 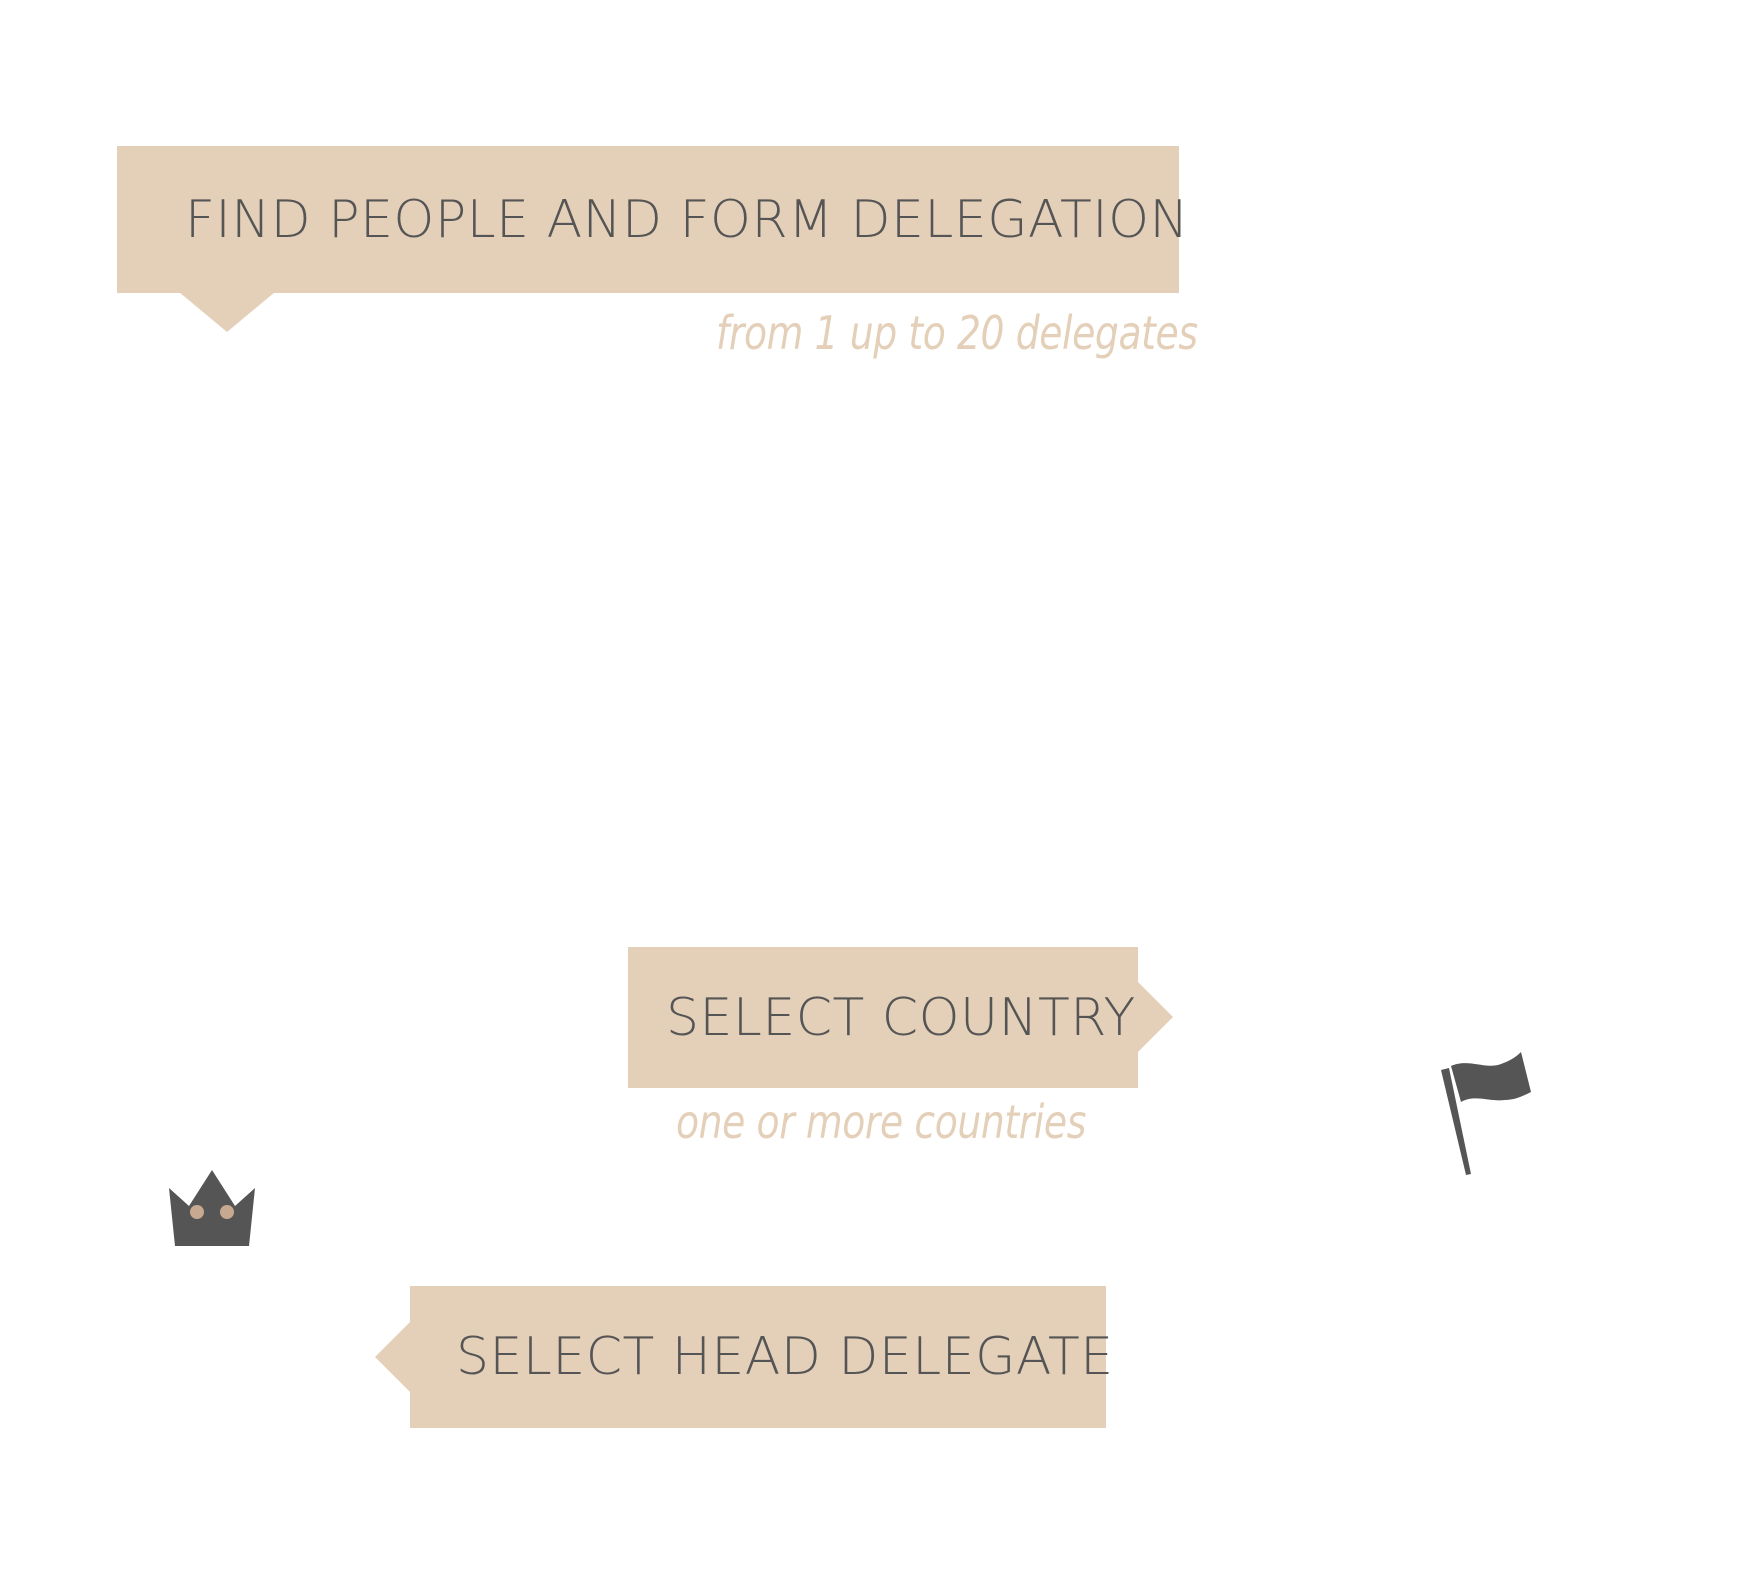 I want to click on speech-tail, so click(x=227, y=312).